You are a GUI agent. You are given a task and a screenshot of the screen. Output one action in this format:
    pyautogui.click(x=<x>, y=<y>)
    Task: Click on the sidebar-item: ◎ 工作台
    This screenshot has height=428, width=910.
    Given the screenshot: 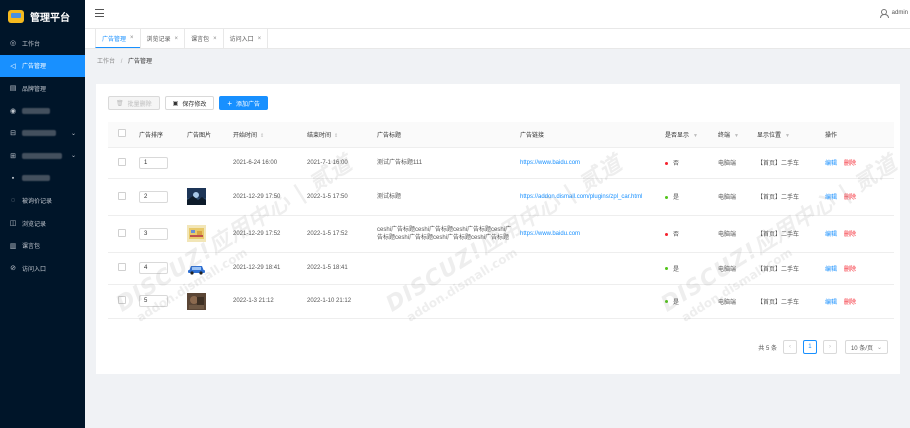 What is the action you would take?
    pyautogui.click(x=42, y=43)
    